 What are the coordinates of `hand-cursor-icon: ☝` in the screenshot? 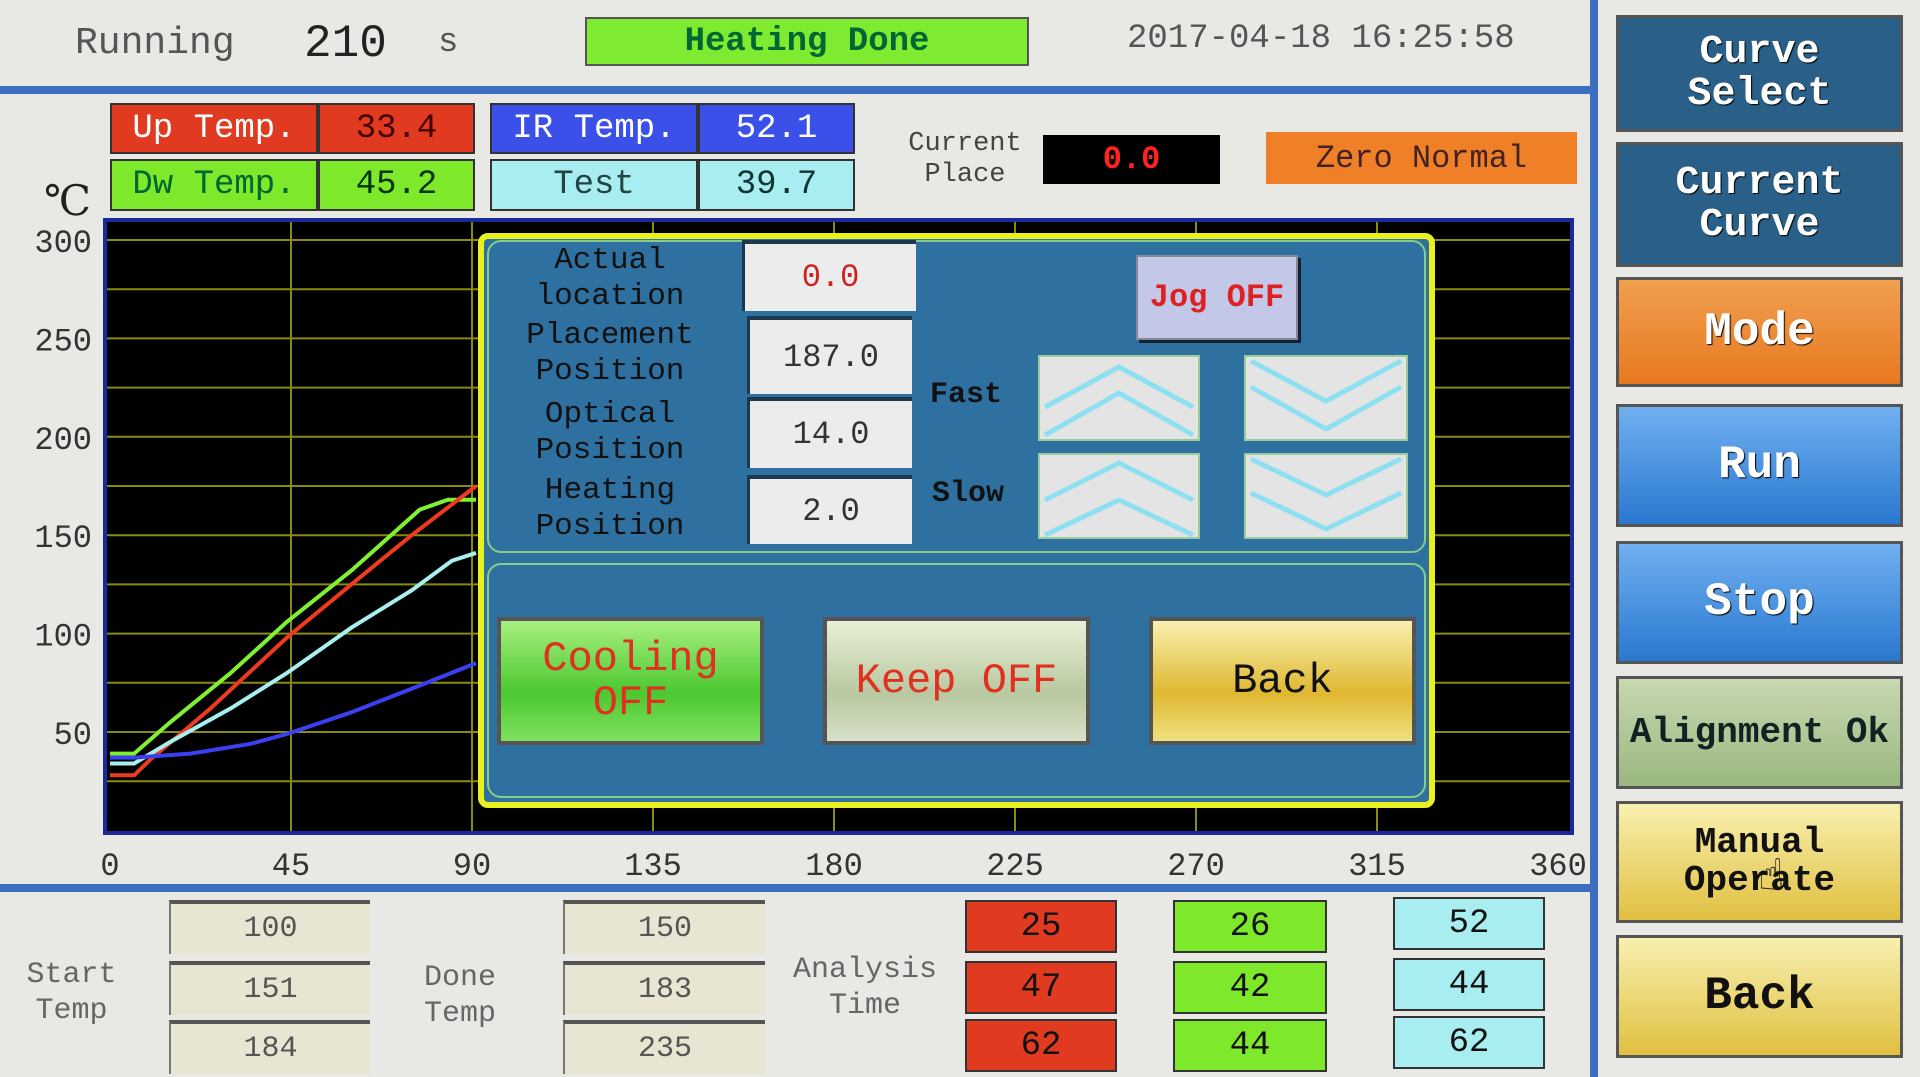 It's located at (1771, 879).